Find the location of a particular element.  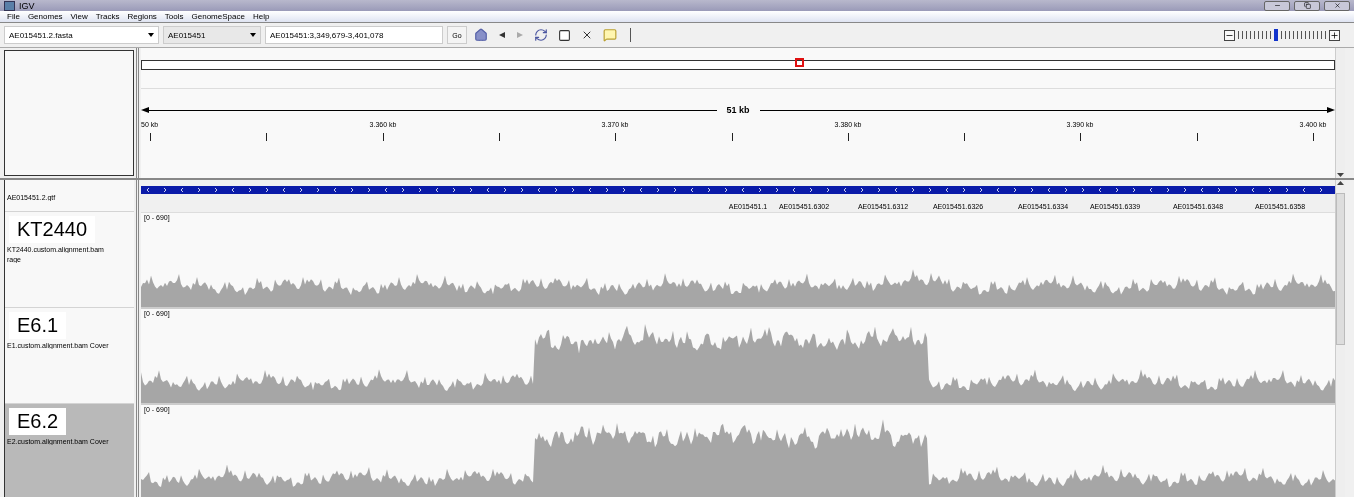

window-title: IGV is located at coordinates (27, 5).